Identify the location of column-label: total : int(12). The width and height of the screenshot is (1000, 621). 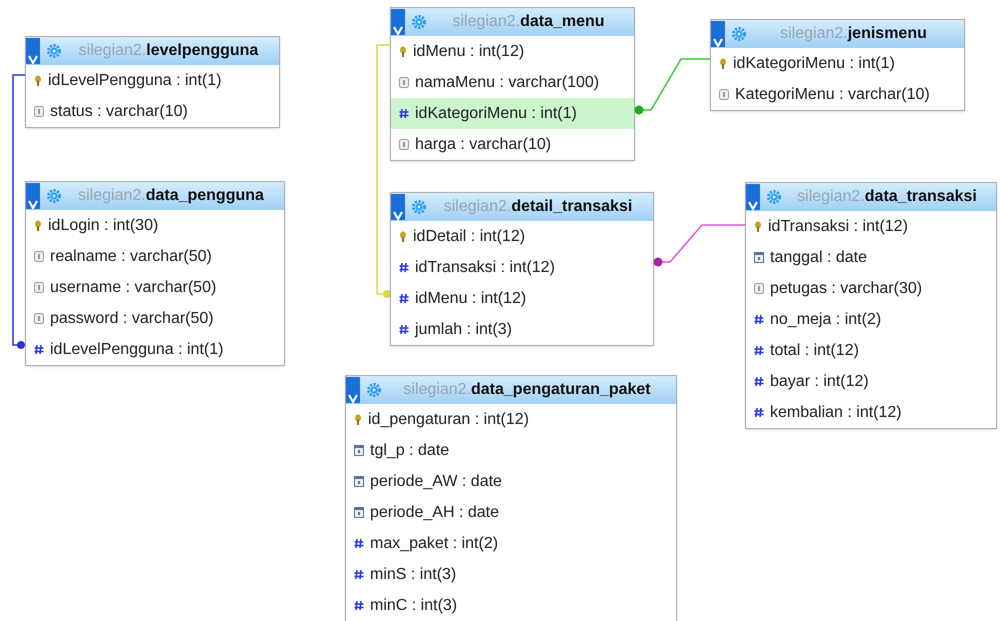
(814, 350).